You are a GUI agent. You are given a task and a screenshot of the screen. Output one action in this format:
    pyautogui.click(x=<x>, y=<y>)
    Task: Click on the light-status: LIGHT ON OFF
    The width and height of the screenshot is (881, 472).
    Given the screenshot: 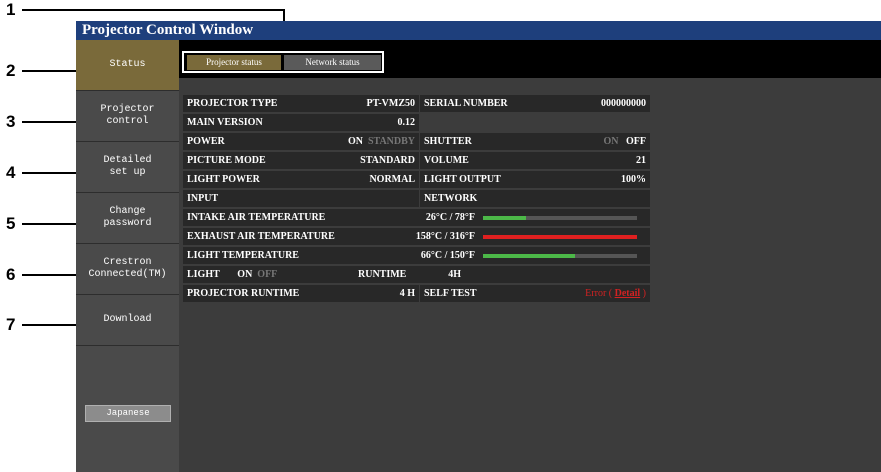 What is the action you would take?
    pyautogui.click(x=268, y=274)
    